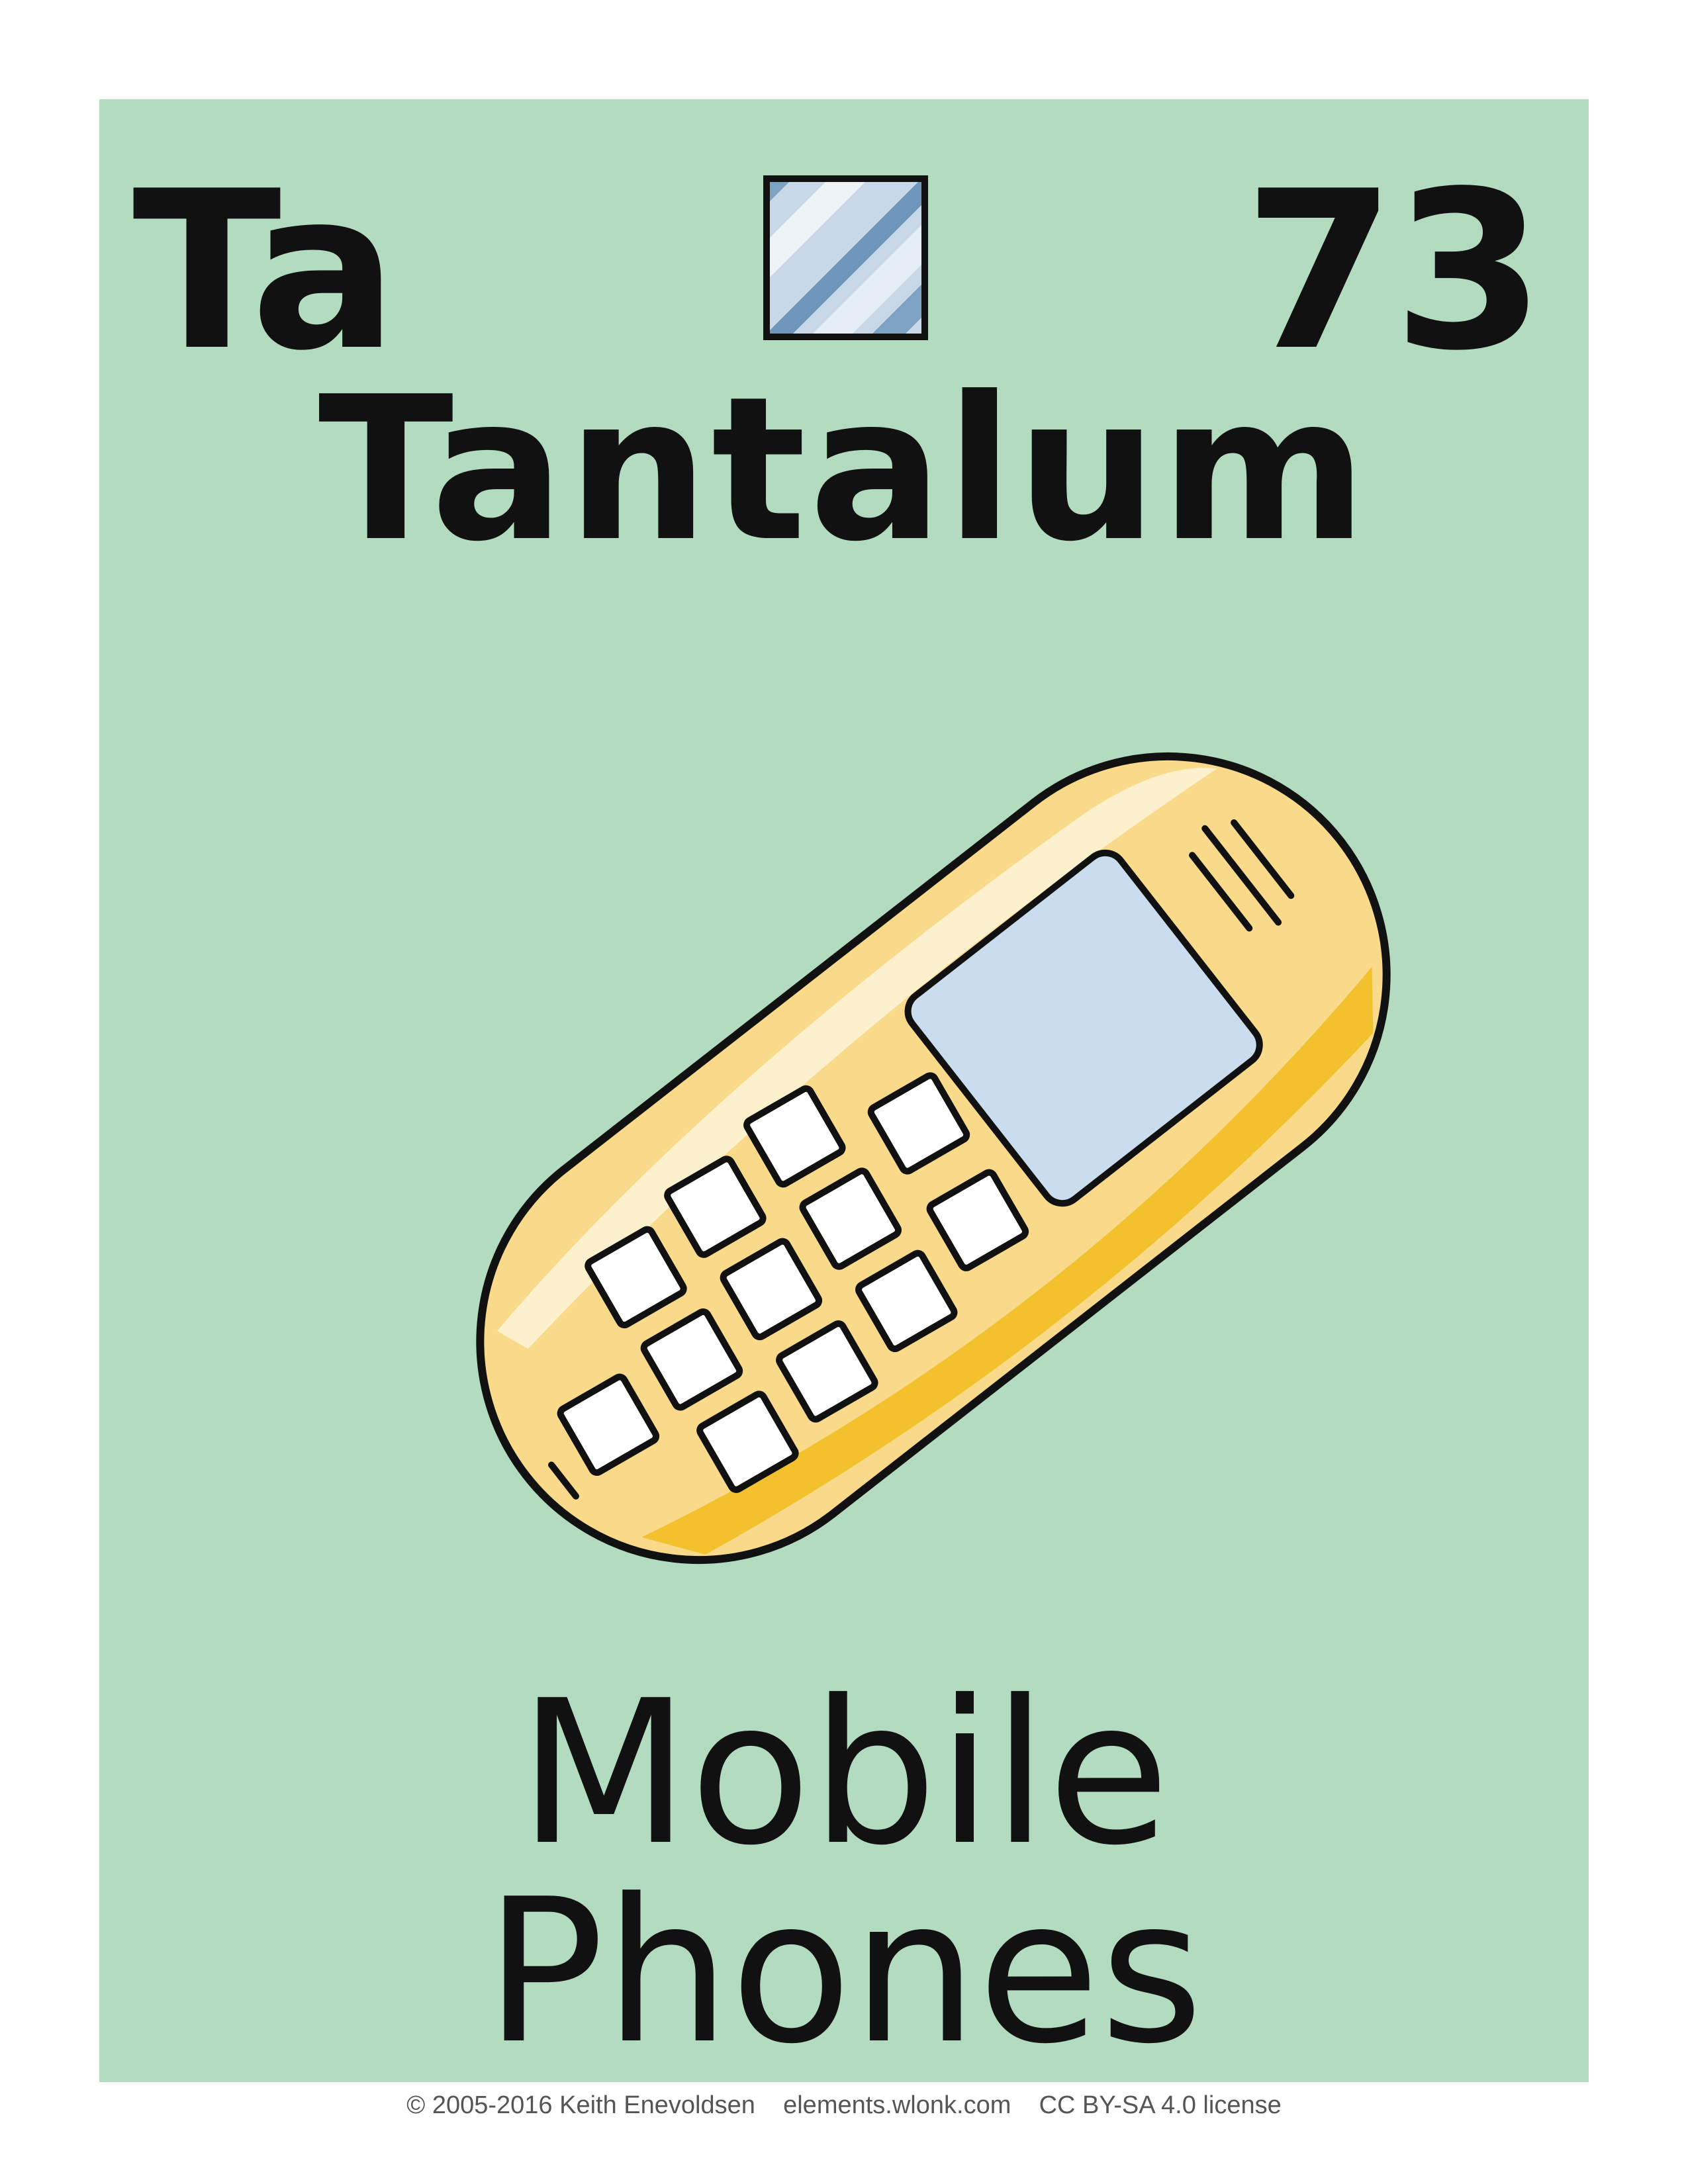 This screenshot has height=2184, width=1688. I want to click on footer-license: CC BY-SA 4.0 license, so click(1160, 2105).